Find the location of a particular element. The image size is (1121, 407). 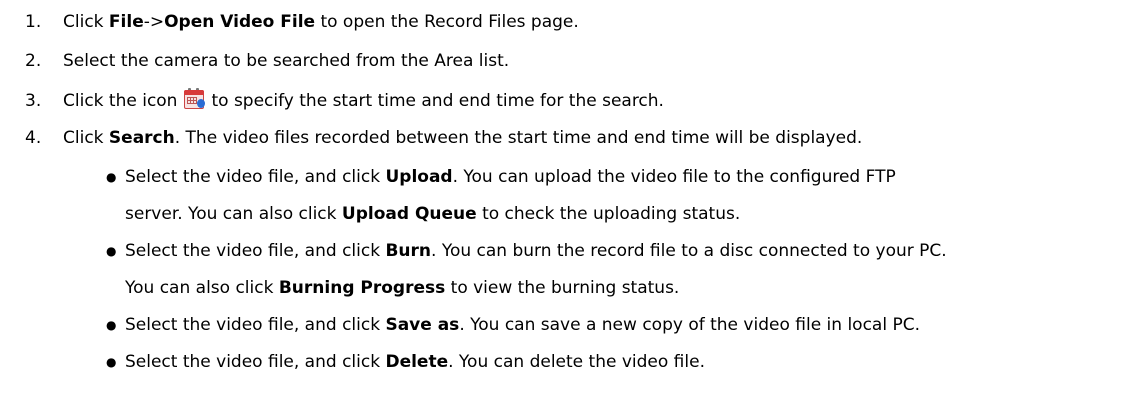

bold-term: Burn is located at coordinates (408, 251).